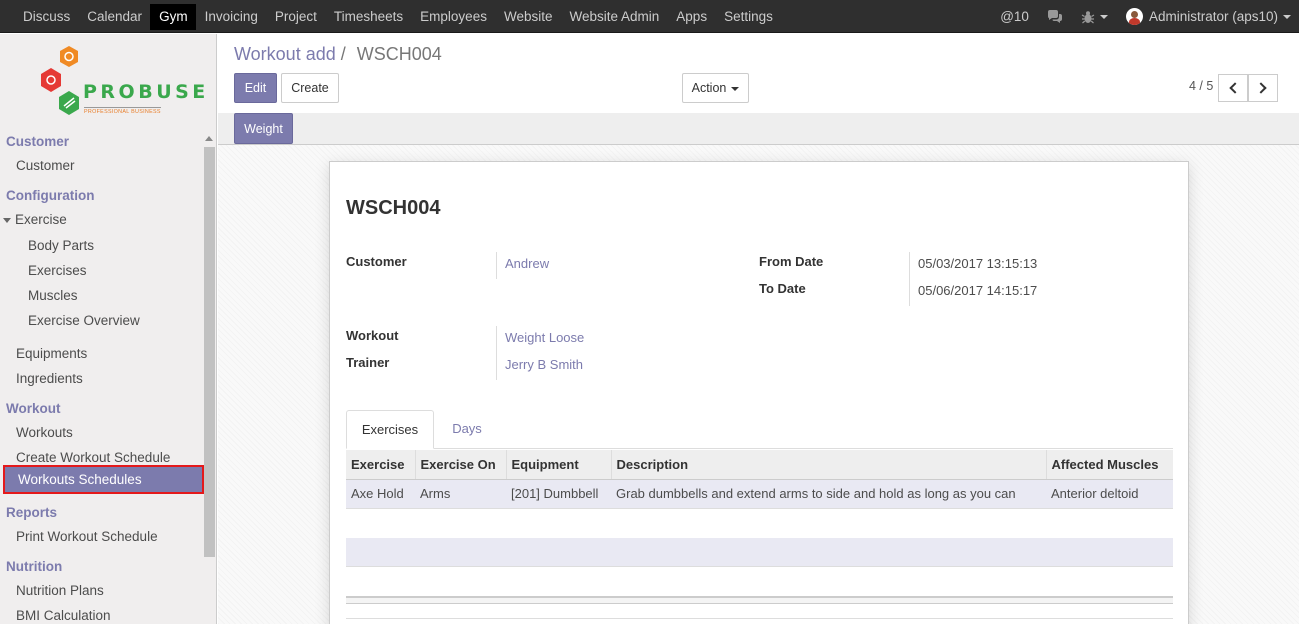  What do you see at coordinates (759, 552) in the screenshot?
I see `empty-row` at bounding box center [759, 552].